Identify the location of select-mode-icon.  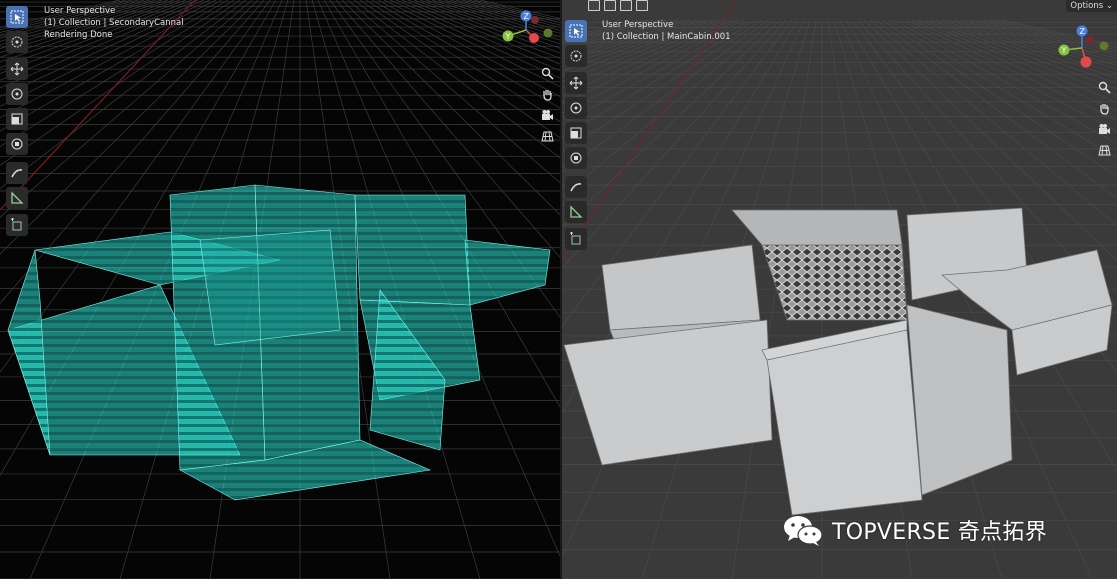
(594, 5).